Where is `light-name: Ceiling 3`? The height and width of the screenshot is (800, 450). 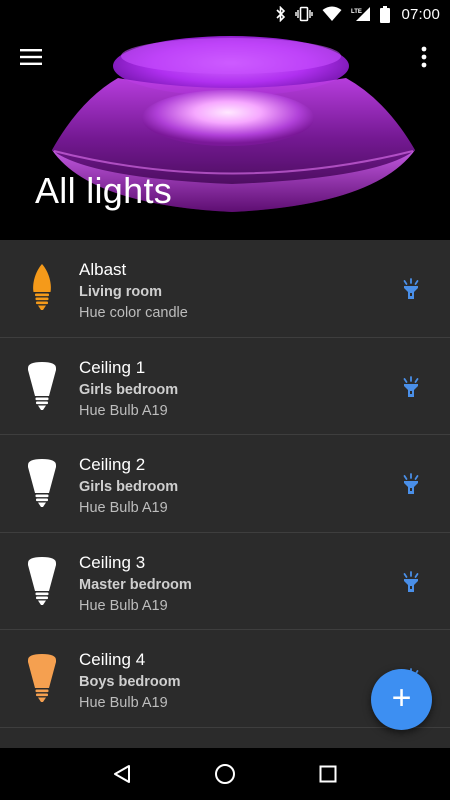 light-name: Ceiling 3 is located at coordinates (112, 562).